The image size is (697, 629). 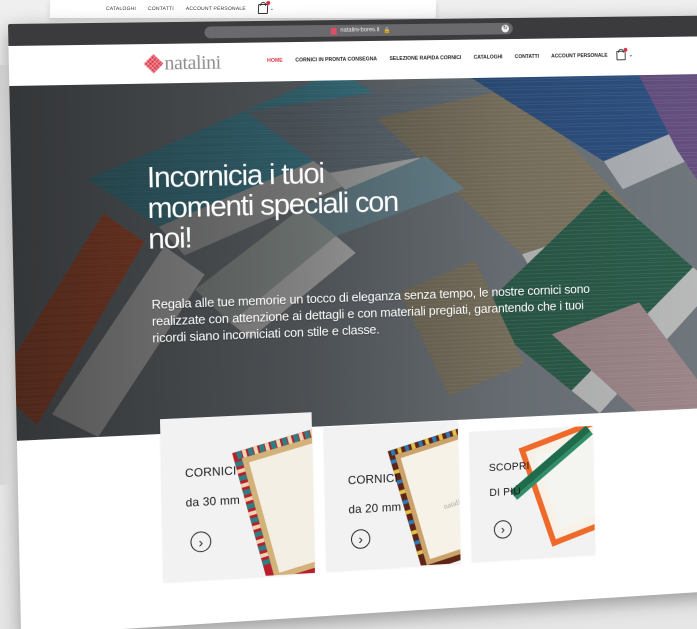 I want to click on url-text: natalini-bores.it, so click(x=360, y=30).